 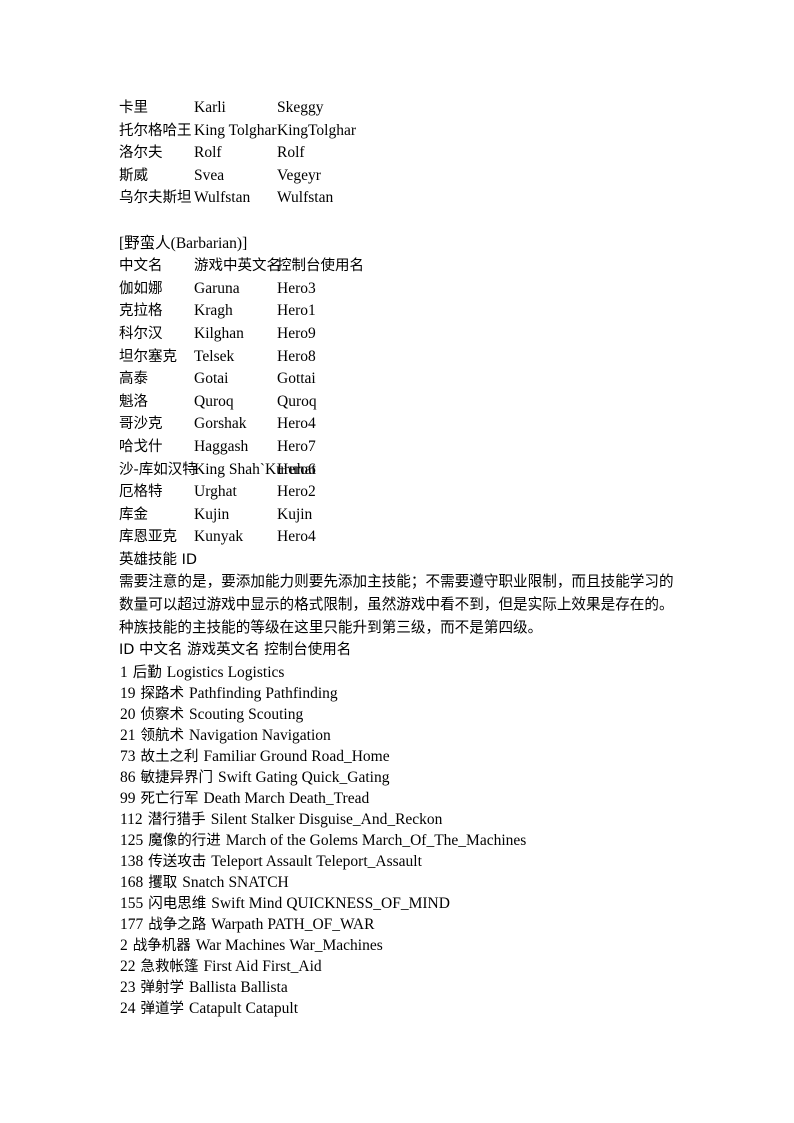 I want to click on cell-console-name: Quroq, so click(x=297, y=401).